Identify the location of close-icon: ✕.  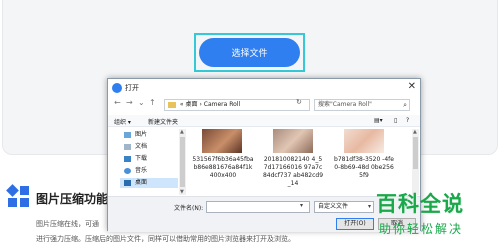
(412, 86).